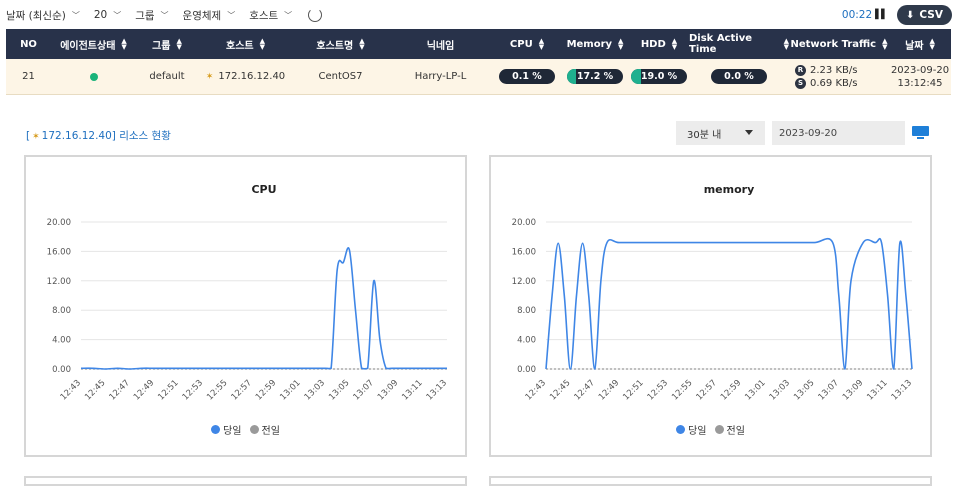 The image size is (960, 486). What do you see at coordinates (210, 77) in the screenshot?
I see `host-os-icon: ✶` at bounding box center [210, 77].